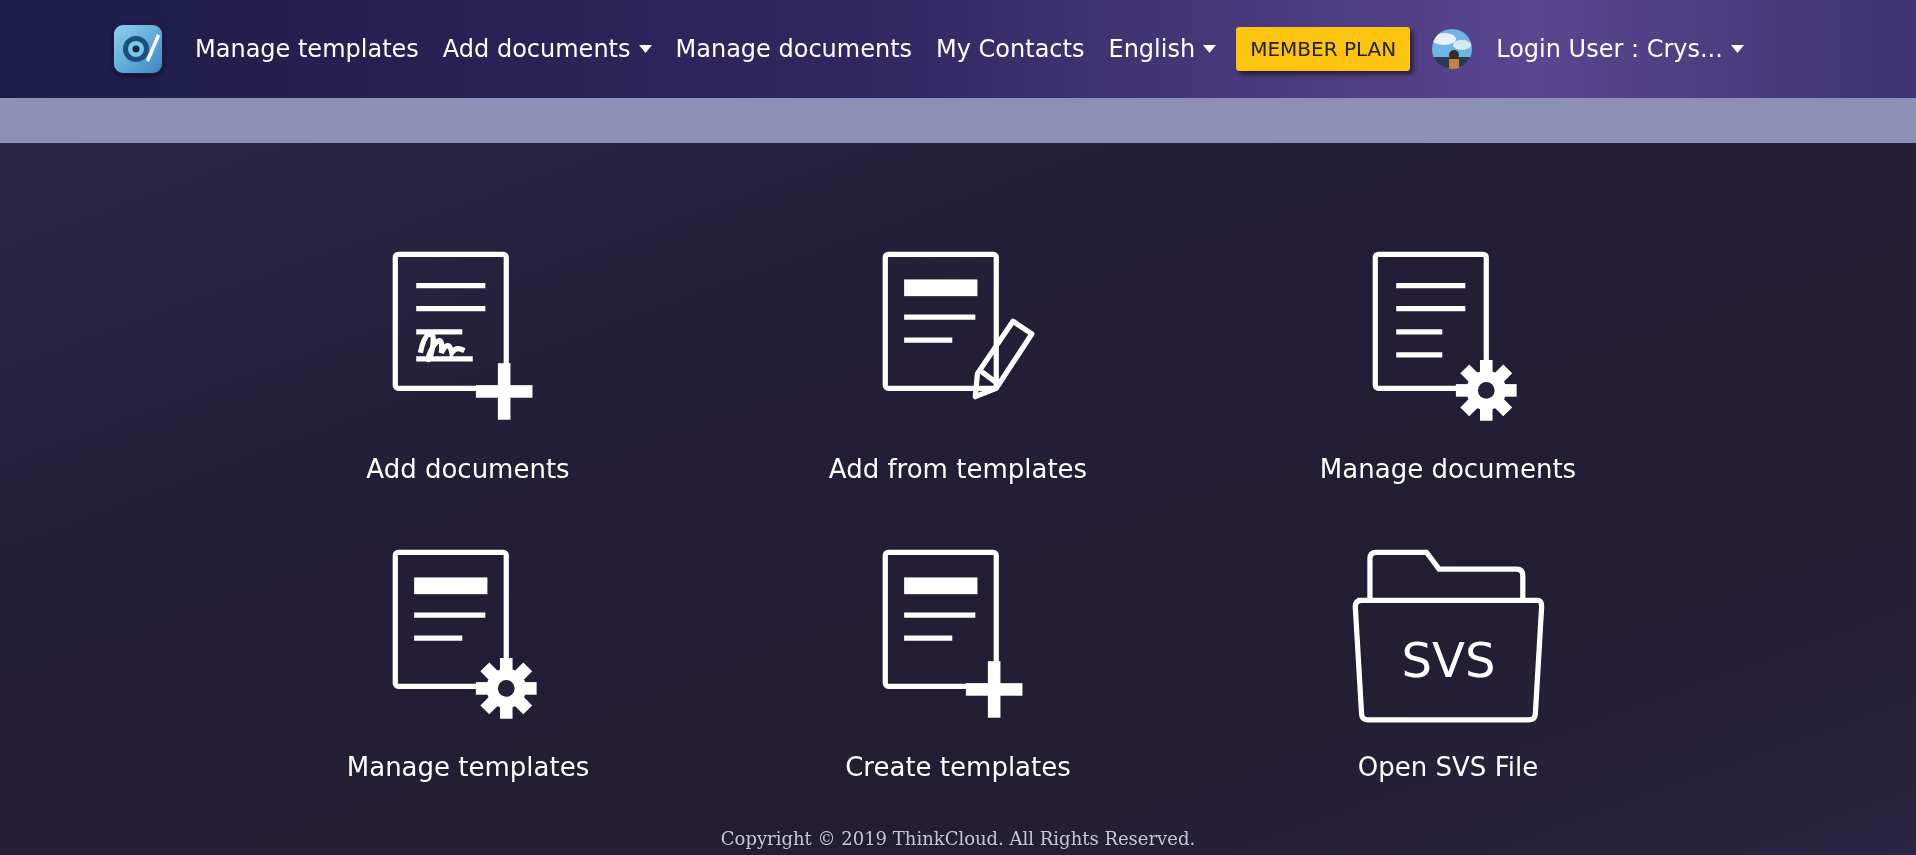 This screenshot has width=1916, height=855. Describe the element at coordinates (1323, 49) in the screenshot. I see `member-plan-button: MEMBER PLAN` at that location.